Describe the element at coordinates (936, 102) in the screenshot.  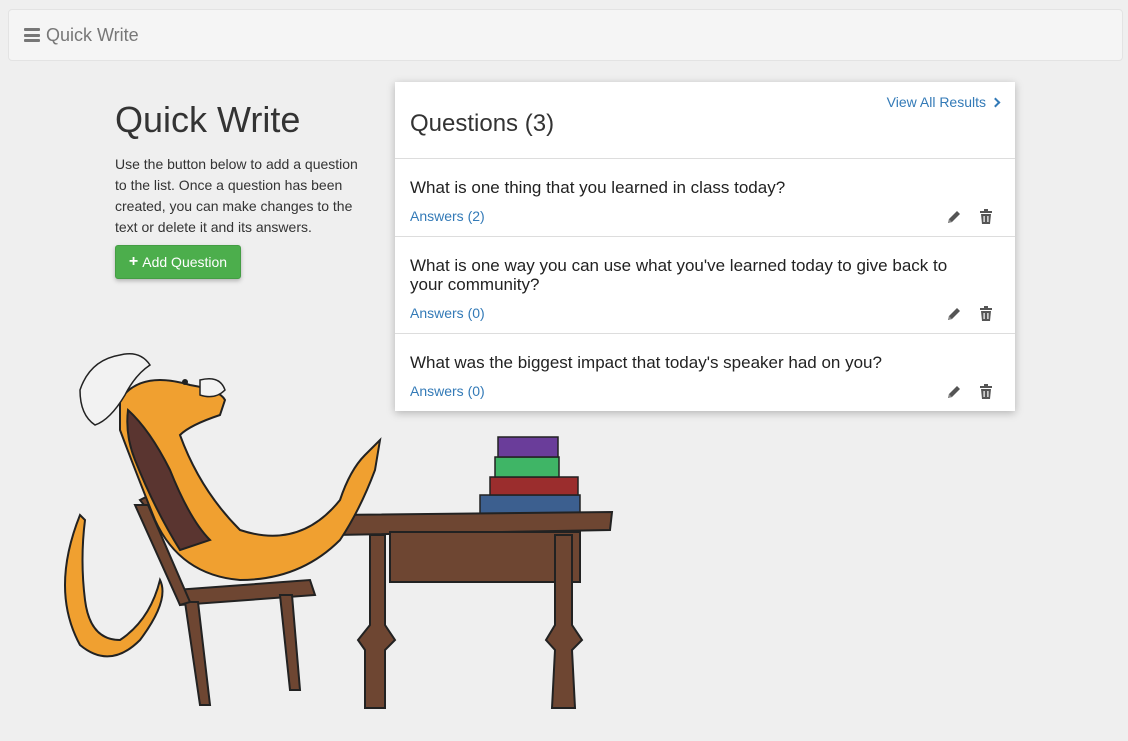
I see `view-all-label: View All Results` at that location.